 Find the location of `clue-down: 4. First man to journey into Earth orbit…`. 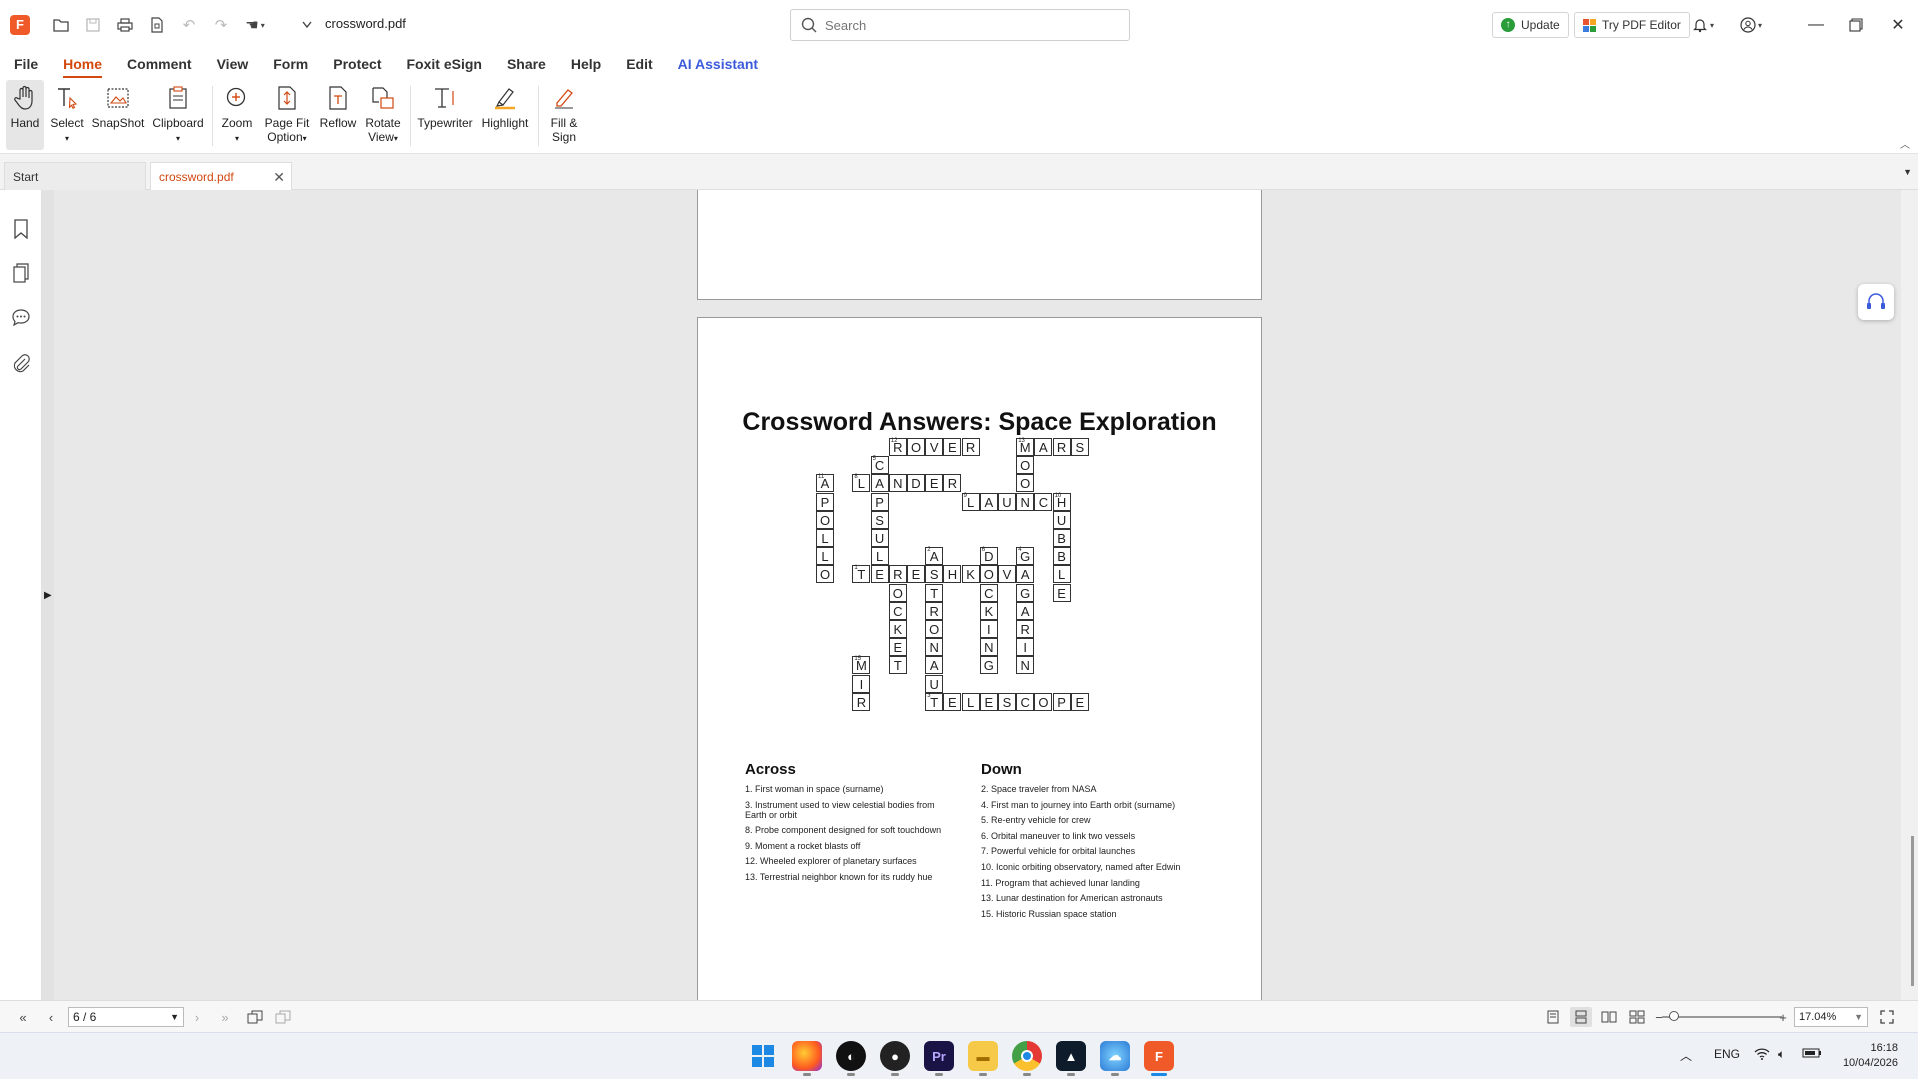

clue-down: 4. First man to journey into Earth orbit… is located at coordinates (1078, 804).